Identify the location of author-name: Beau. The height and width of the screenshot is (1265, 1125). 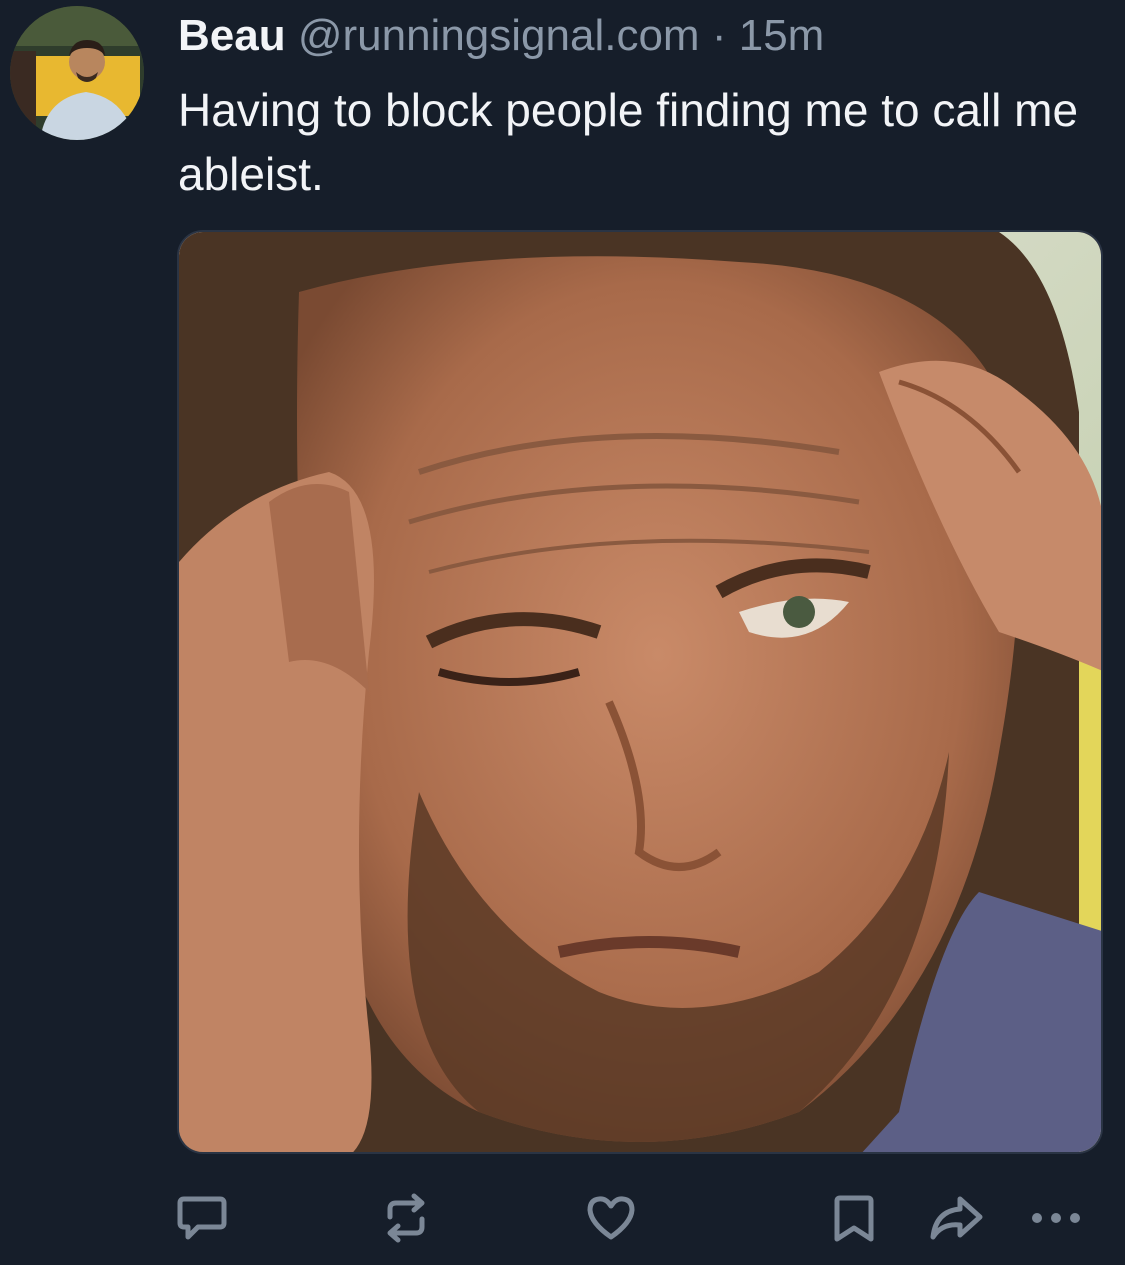
(232, 35).